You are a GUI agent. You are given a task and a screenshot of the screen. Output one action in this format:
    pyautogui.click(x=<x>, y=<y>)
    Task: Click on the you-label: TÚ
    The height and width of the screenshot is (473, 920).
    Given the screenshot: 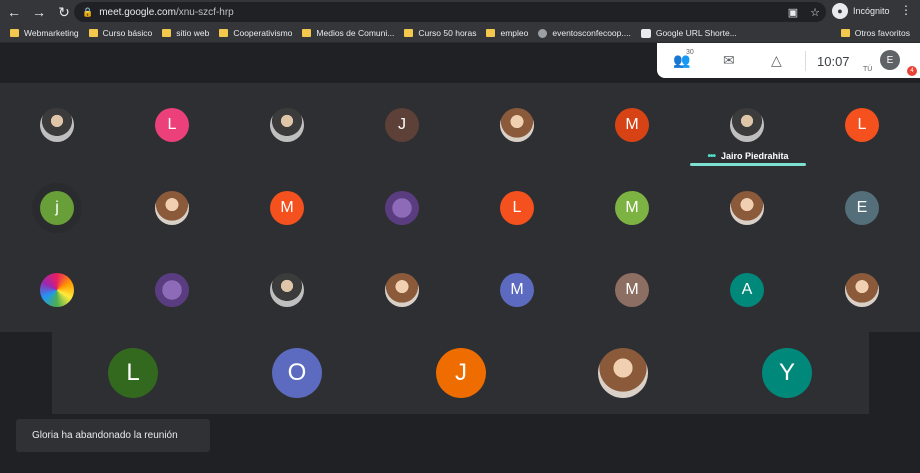 What is the action you would take?
    pyautogui.click(x=868, y=69)
    